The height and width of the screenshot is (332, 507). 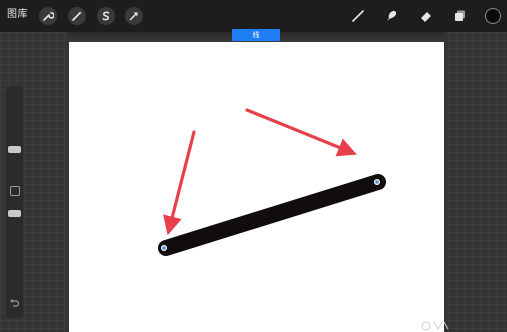 I want to click on line-start-node-dot, so click(x=164, y=248).